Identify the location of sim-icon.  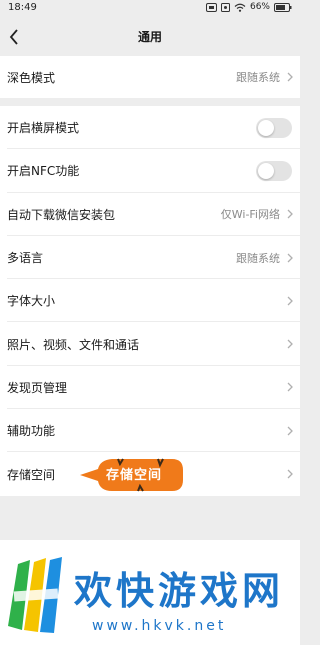
(225, 7).